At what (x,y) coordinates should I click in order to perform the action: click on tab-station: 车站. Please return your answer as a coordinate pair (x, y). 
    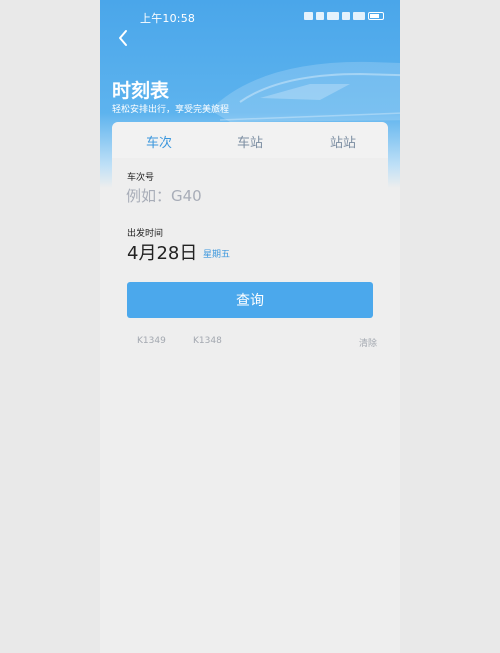
    Looking at the image, I should click on (250, 141).